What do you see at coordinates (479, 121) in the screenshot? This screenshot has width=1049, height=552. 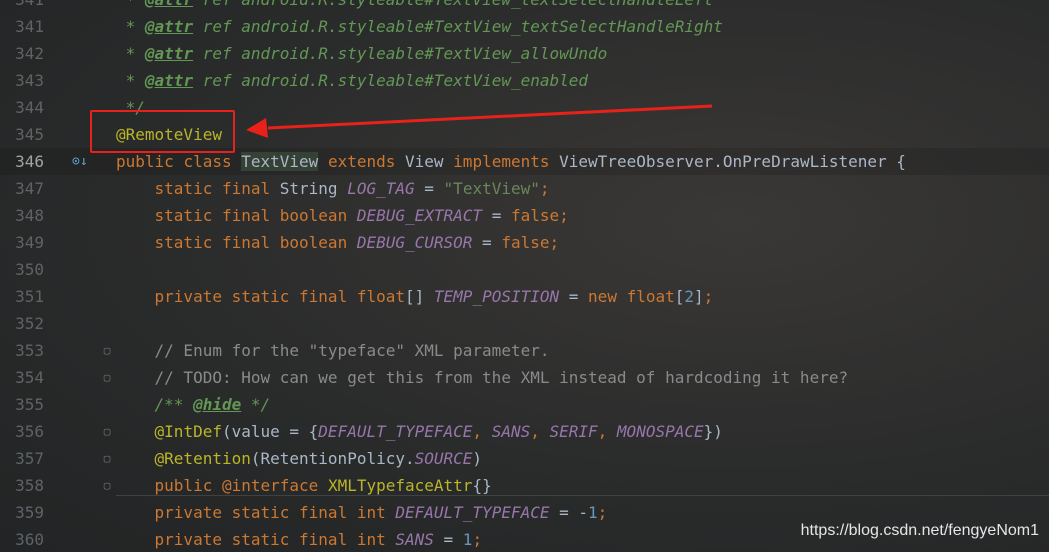 I see `annotation-arrow` at bounding box center [479, 121].